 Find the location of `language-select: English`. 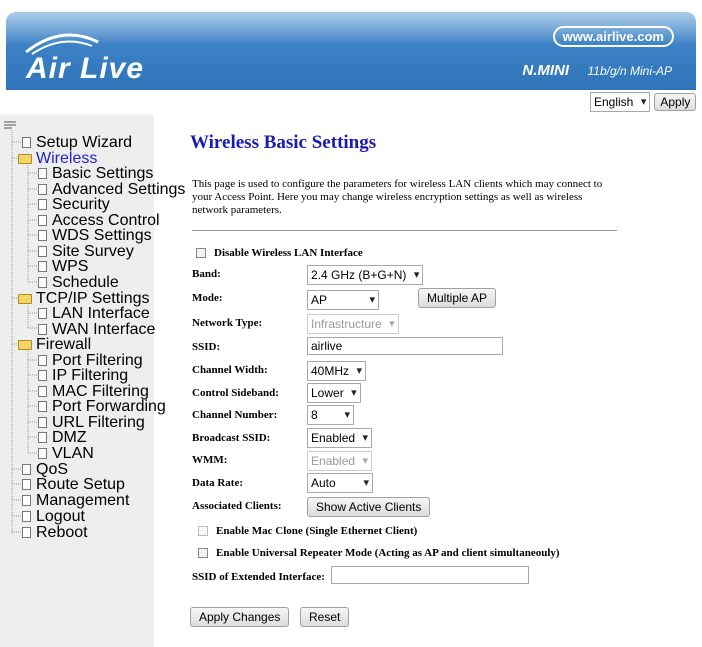

language-select: English is located at coordinates (620, 102).